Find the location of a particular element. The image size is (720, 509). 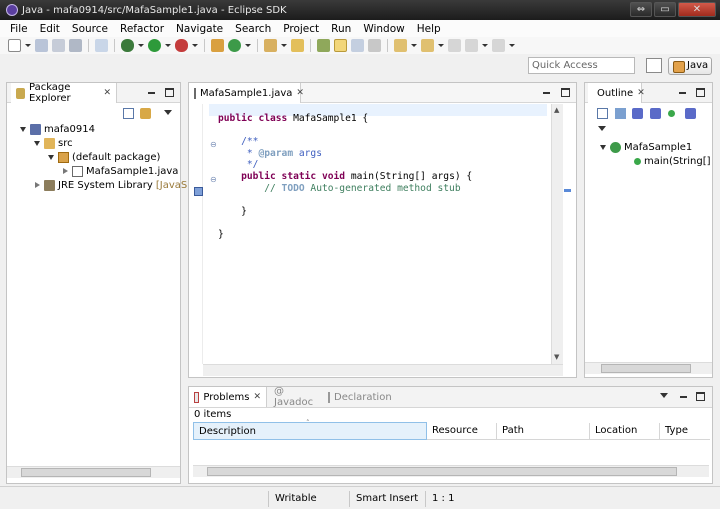

debug-icon is located at coordinates (127, 45).